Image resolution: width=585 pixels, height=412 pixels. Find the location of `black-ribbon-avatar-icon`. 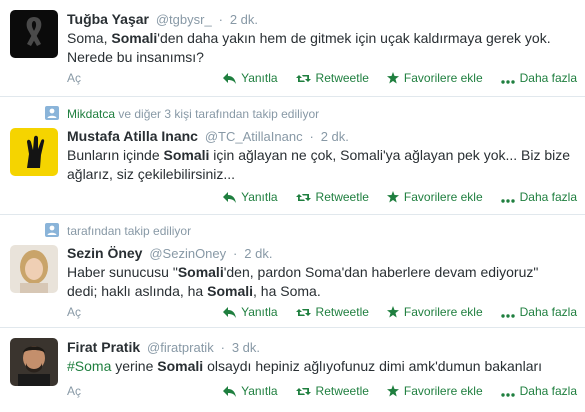

black-ribbon-avatar-icon is located at coordinates (34, 34).